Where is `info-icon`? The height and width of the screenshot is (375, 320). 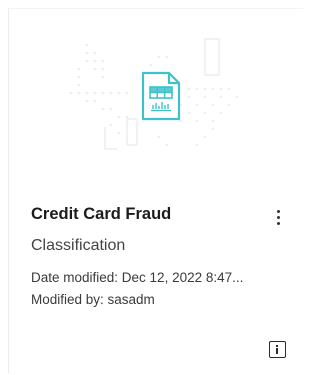
info-icon is located at coordinates (277, 349).